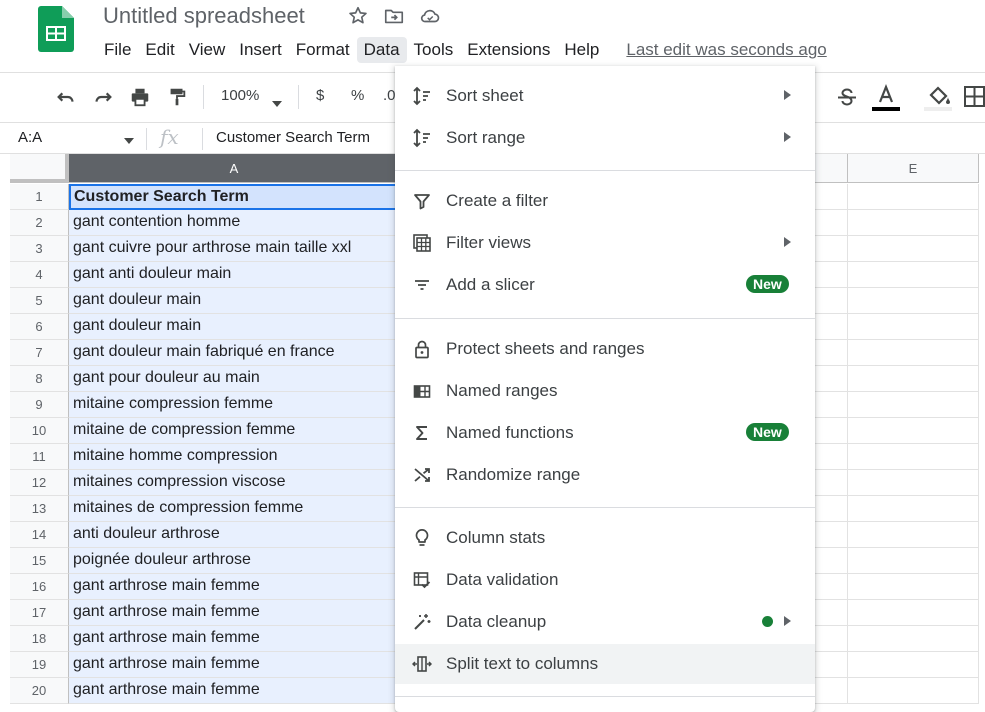 This screenshot has width=985, height=712. I want to click on row-header: 9, so click(39, 405).